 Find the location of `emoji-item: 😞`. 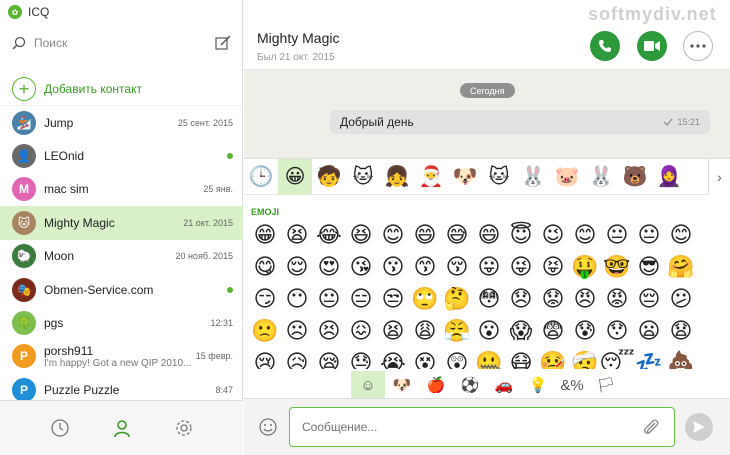

emoji-item: 😞 is located at coordinates (521, 299).